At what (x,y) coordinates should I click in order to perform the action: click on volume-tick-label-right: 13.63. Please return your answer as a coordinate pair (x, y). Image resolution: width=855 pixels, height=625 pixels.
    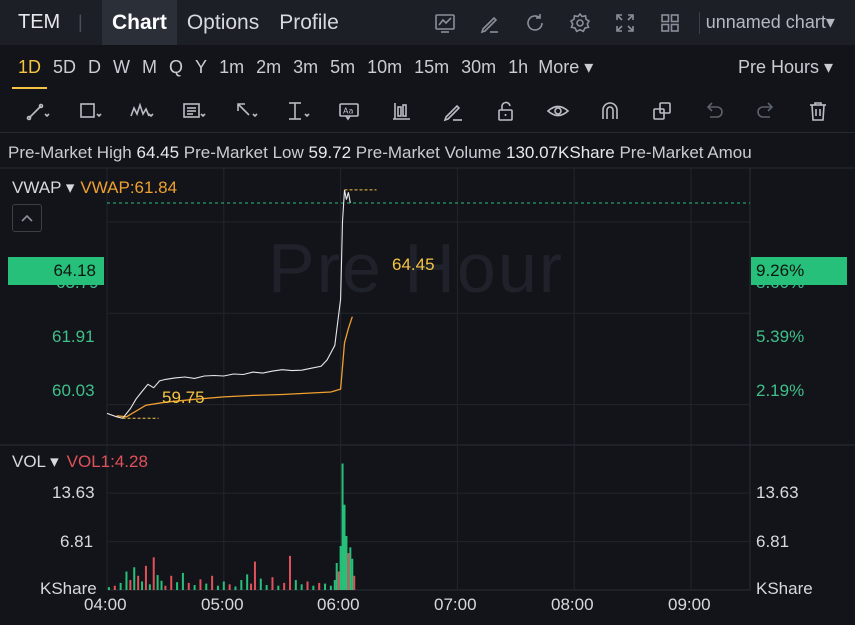
    Looking at the image, I should click on (777, 492).